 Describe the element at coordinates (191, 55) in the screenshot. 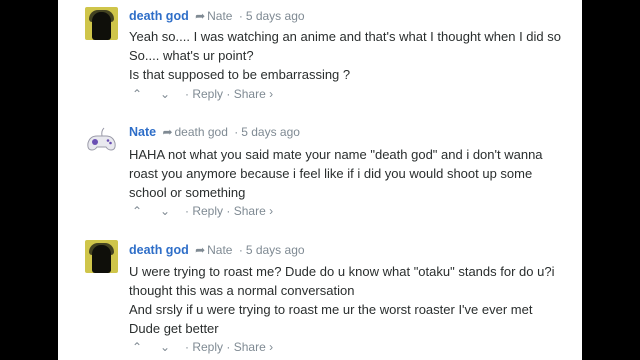

I see `comment-line: So.... what's ur point?` at that location.